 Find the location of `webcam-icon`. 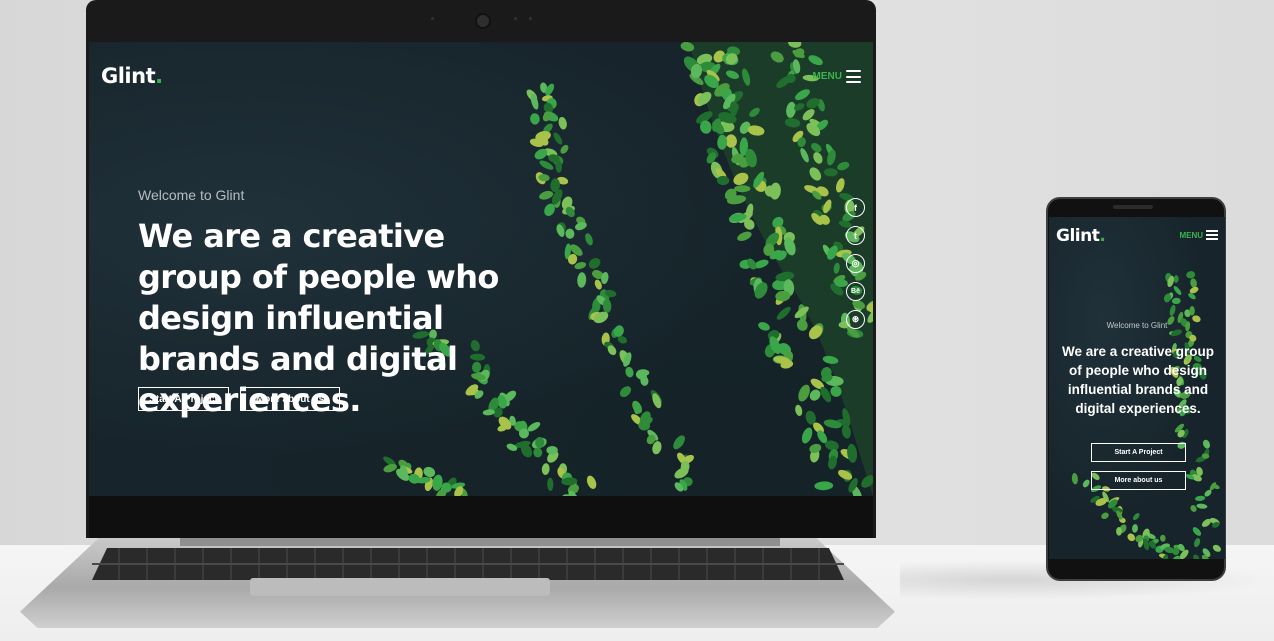

webcam-icon is located at coordinates (483, 21).